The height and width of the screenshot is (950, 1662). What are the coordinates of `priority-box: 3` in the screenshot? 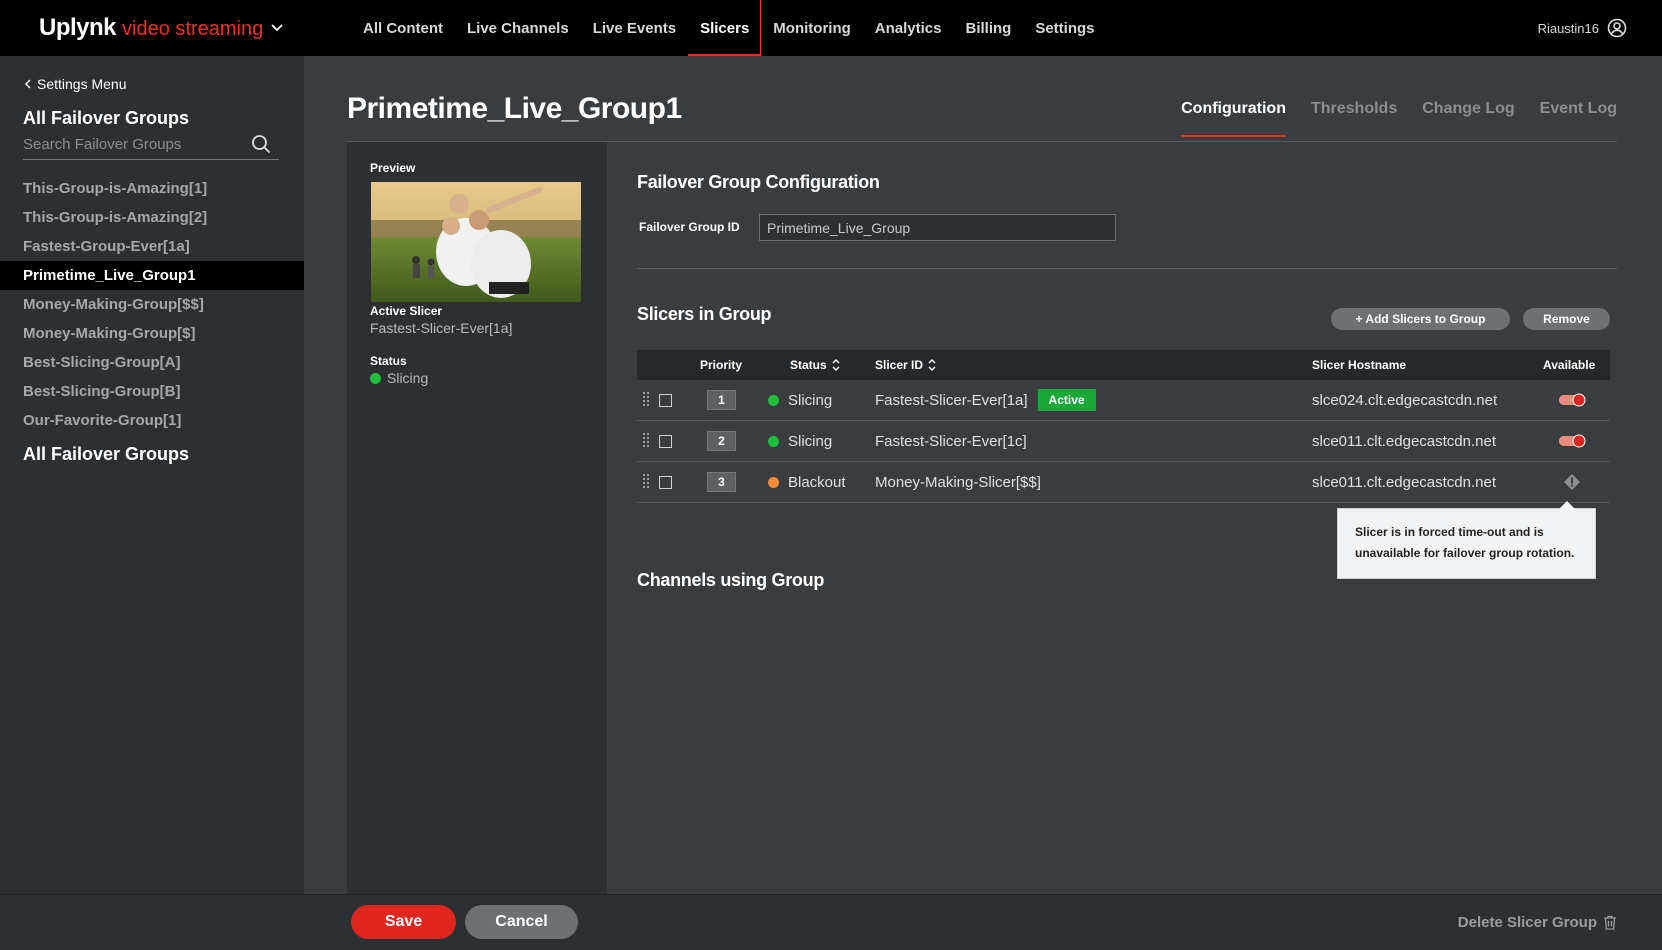 It's located at (721, 482).